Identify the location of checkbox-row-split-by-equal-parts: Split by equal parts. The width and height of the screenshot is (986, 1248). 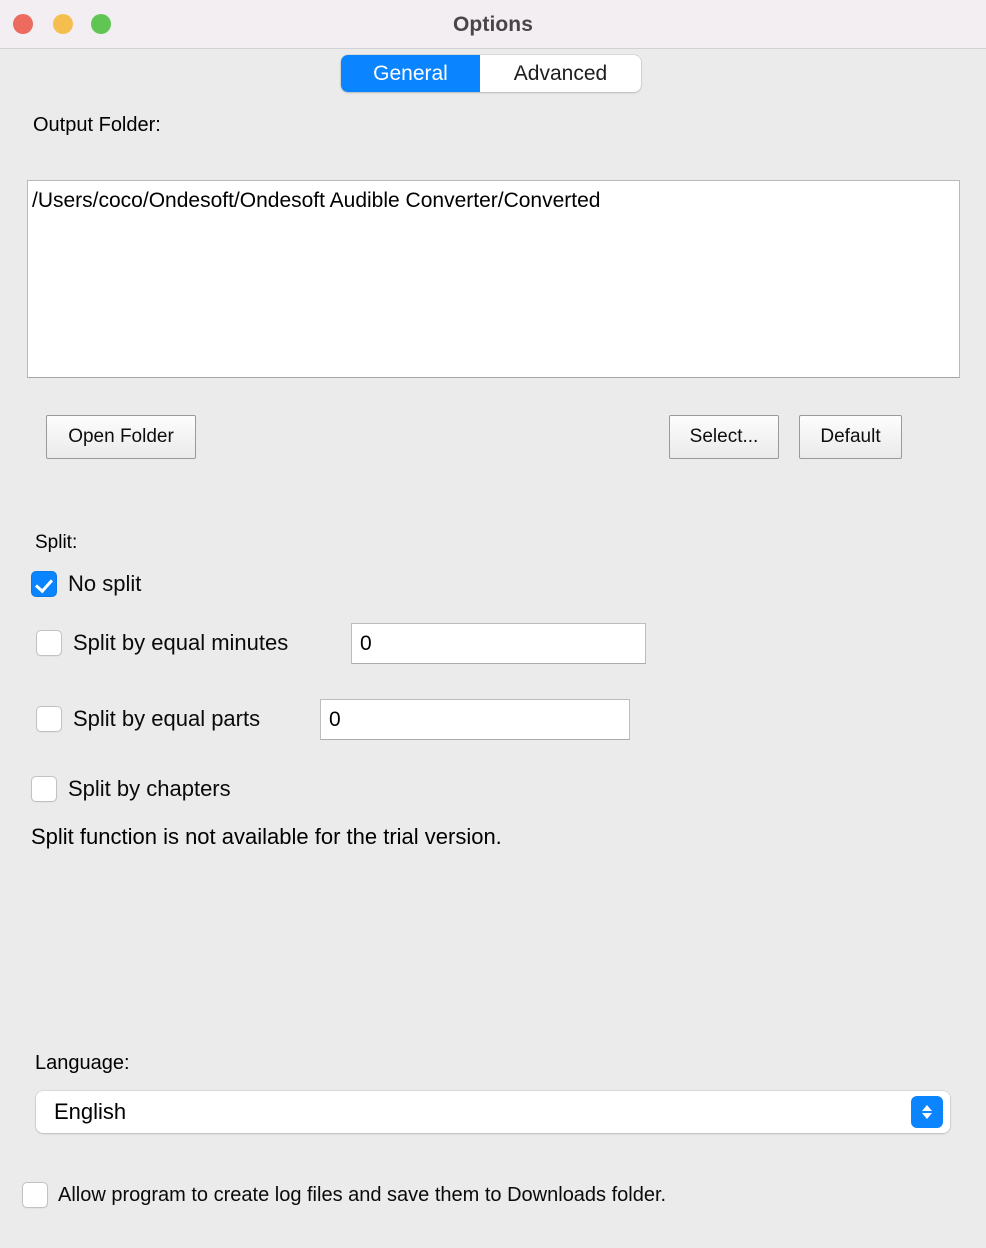
(148, 719).